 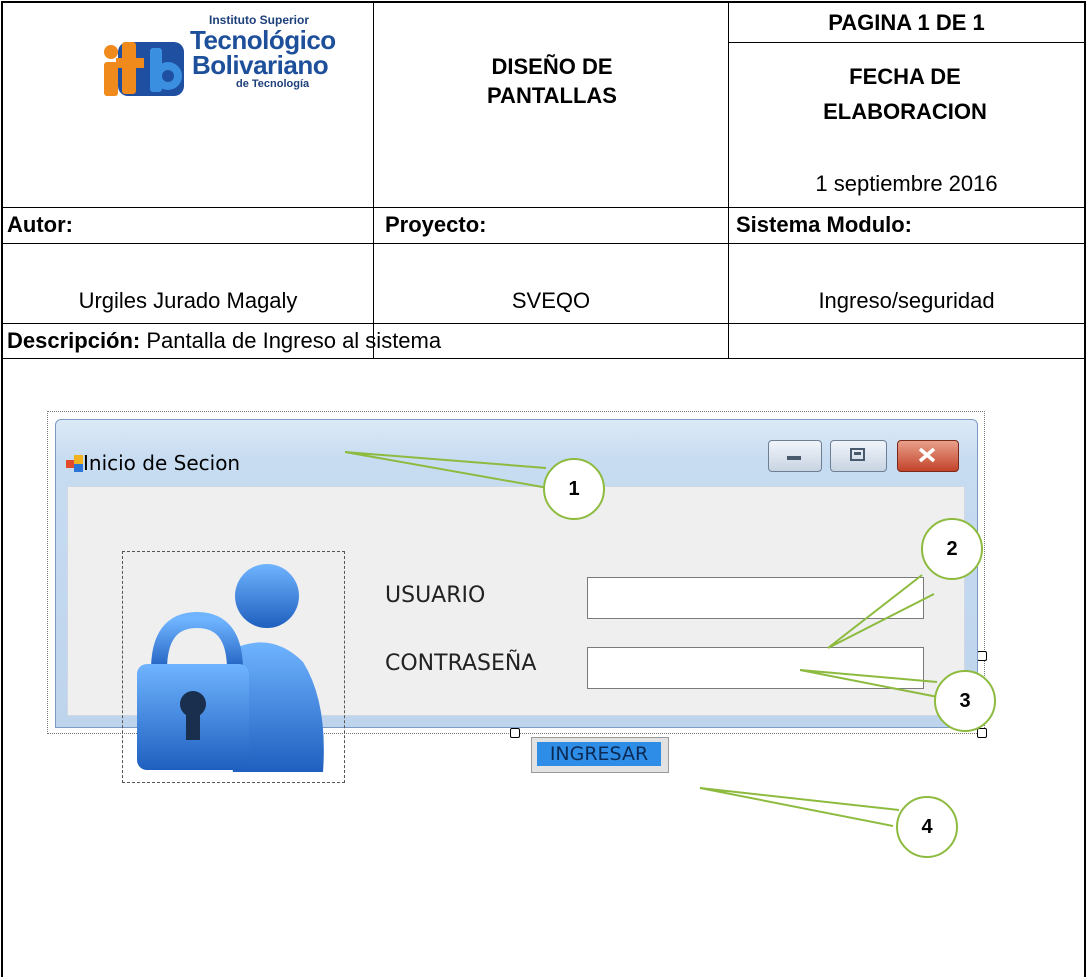 I want to click on resize-grip-right, so click(x=982, y=656).